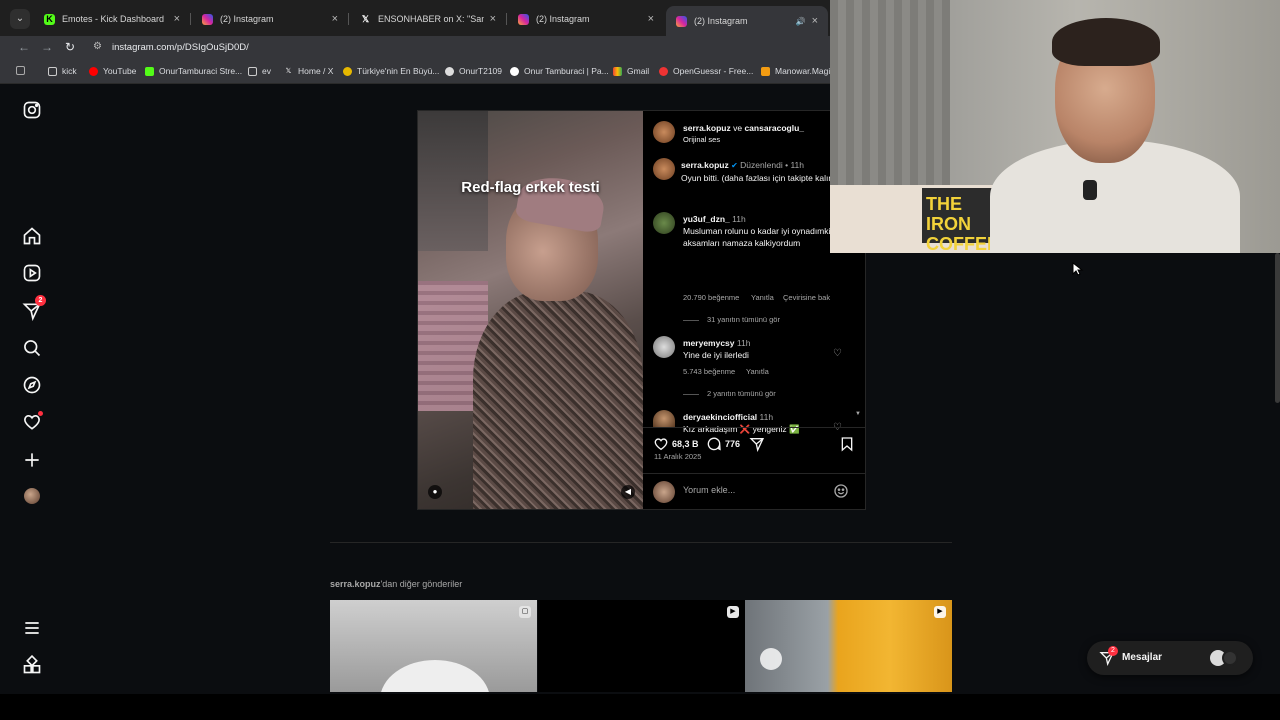 The height and width of the screenshot is (720, 1280). Describe the element at coordinates (32, 664) in the screenshot. I see `threads-apps-icon` at that location.